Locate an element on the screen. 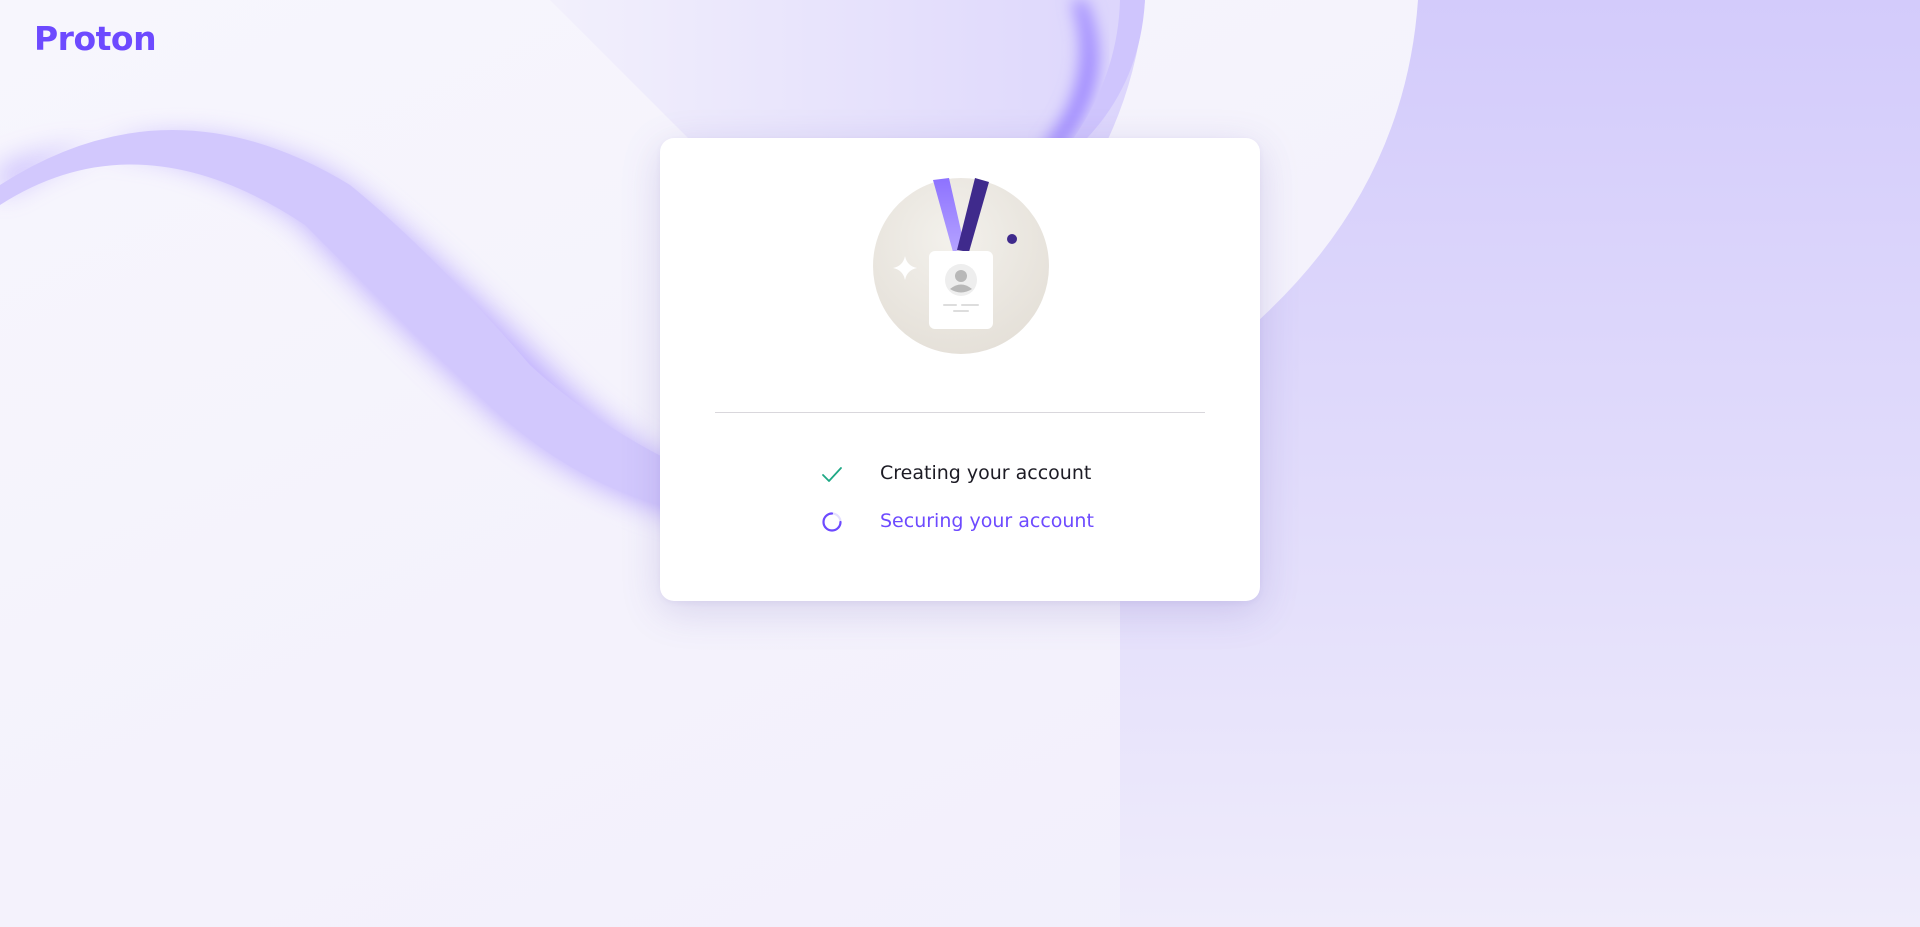 The image size is (1920, 927). check-icon is located at coordinates (832, 474).